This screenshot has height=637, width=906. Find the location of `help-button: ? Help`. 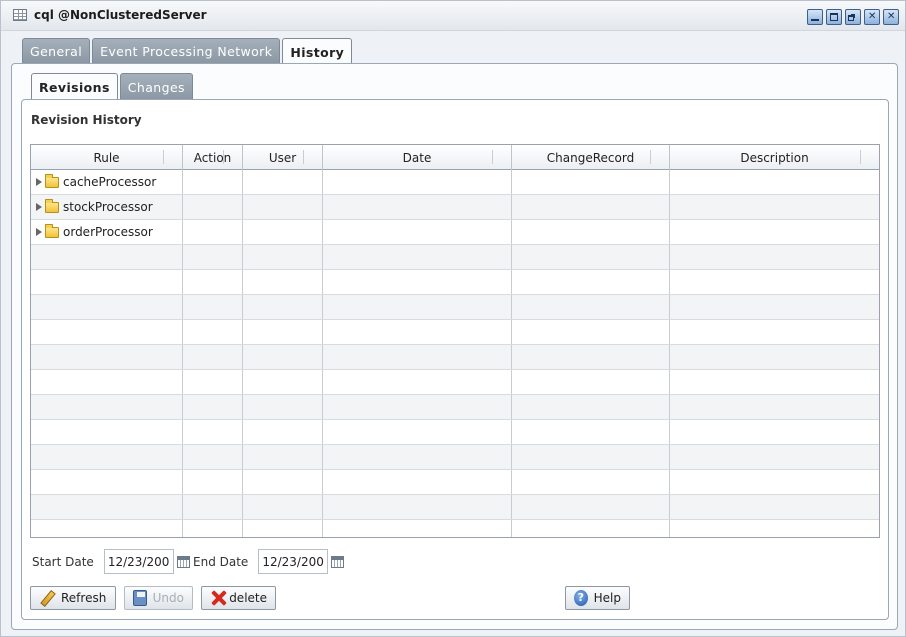

help-button: ? Help is located at coordinates (597, 598).